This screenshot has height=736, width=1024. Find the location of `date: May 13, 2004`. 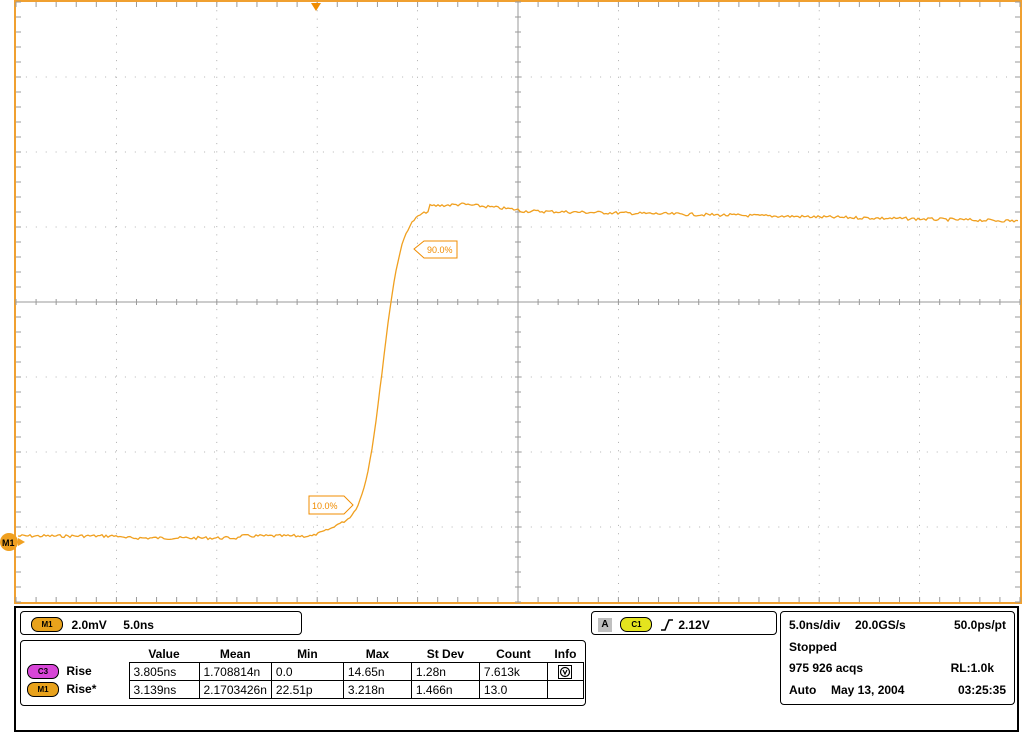

date: May 13, 2004 is located at coordinates (868, 690).